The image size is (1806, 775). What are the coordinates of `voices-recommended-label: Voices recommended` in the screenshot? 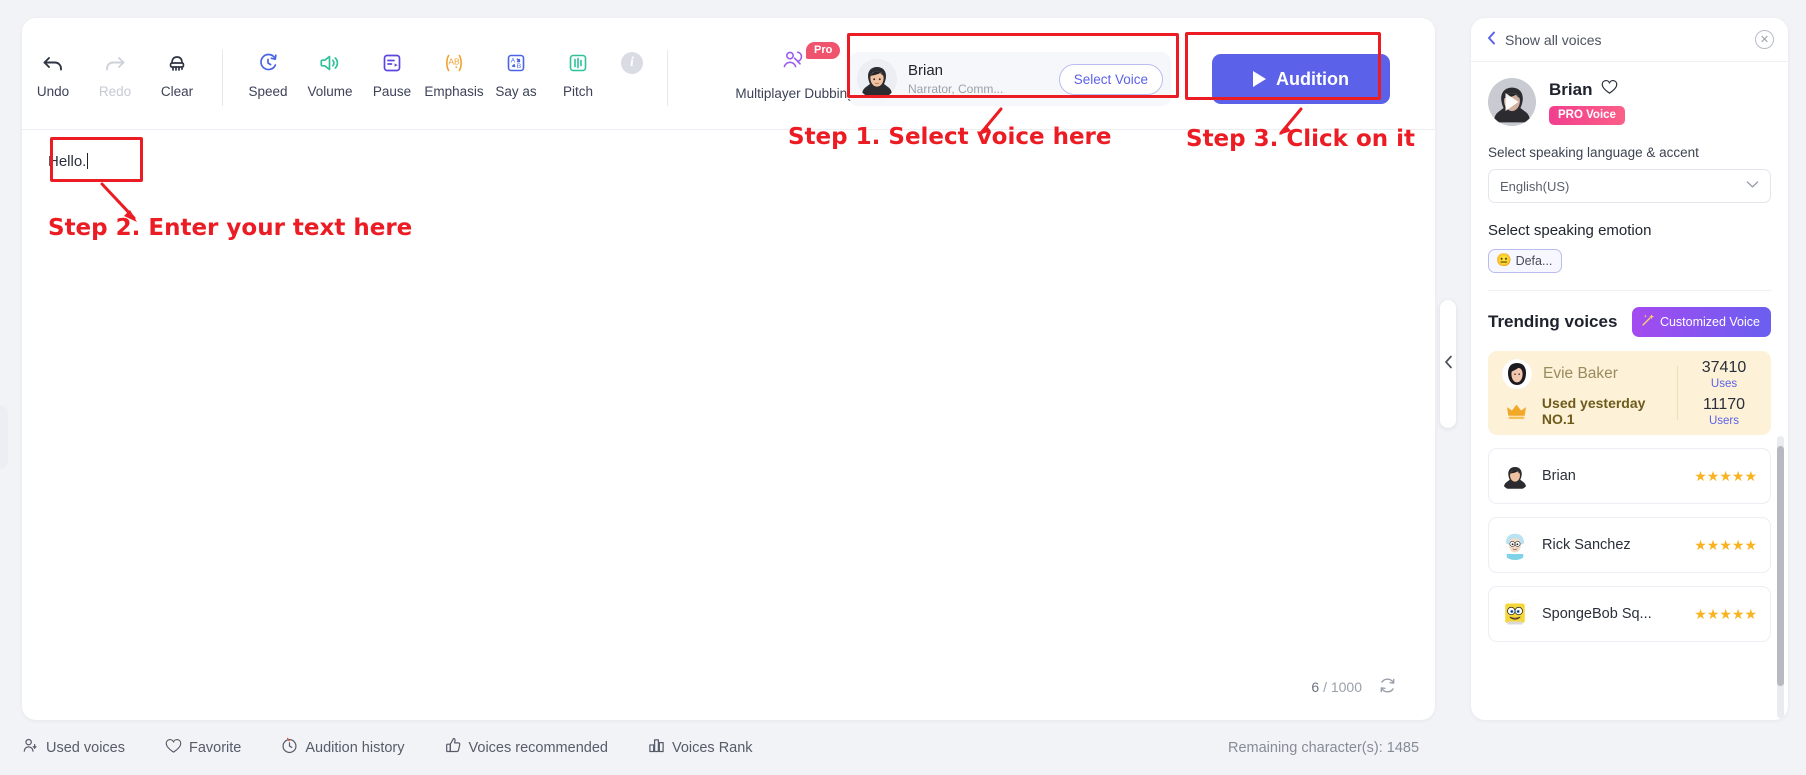 It's located at (538, 747).